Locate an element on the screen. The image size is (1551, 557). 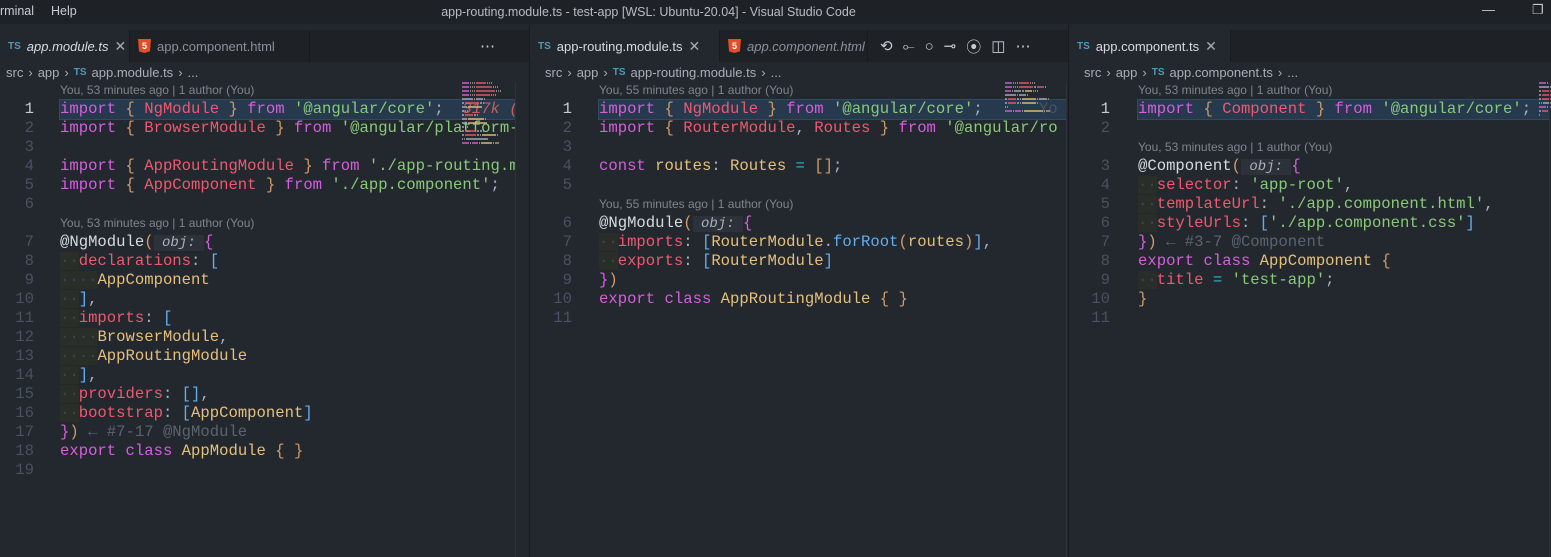
code-line: 6 is located at coordinates (257, 204).